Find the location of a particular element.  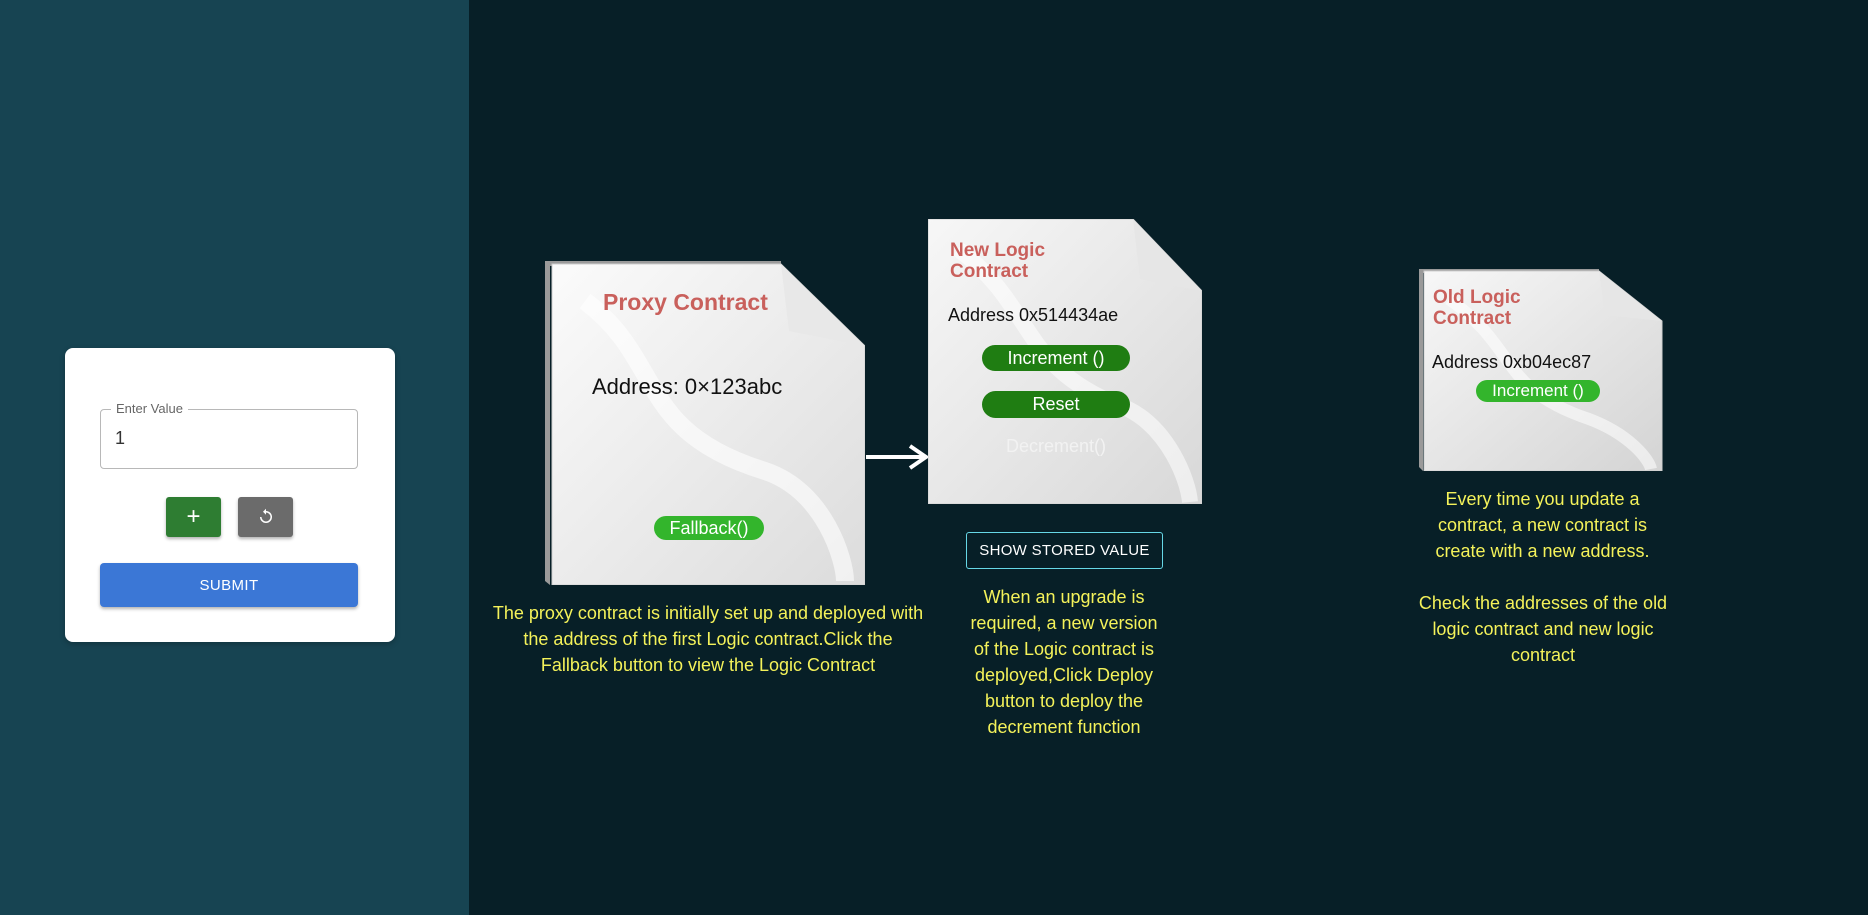

old-logic-contract-title: Old Logic Contract is located at coordinates (1477, 308).